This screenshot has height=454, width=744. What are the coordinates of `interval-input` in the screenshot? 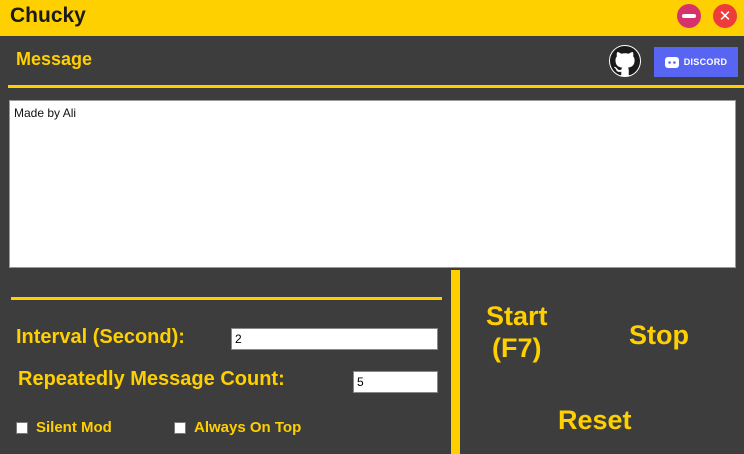 It's located at (334, 339).